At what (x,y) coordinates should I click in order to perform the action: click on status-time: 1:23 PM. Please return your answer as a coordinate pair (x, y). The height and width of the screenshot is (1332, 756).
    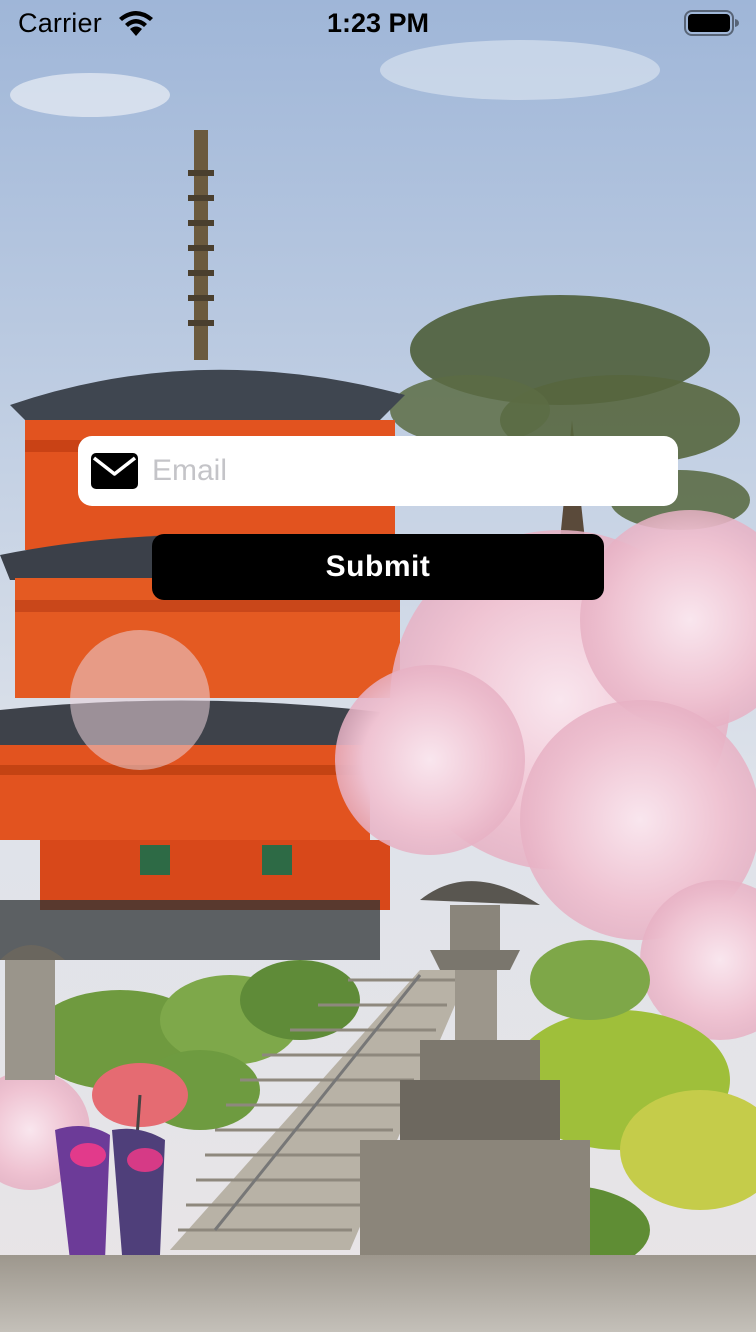
    Looking at the image, I should click on (378, 23).